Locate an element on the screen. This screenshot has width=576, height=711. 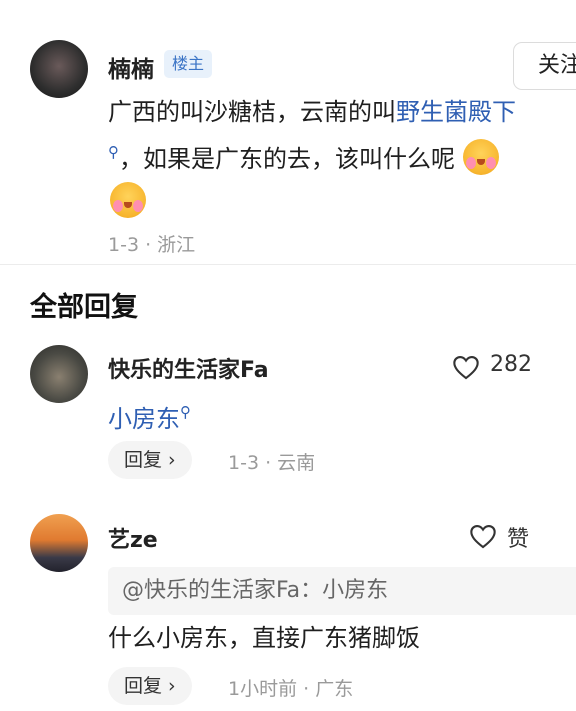
reply-text: 什么小房东，直接广东猪脚饭 is located at coordinates (264, 638).